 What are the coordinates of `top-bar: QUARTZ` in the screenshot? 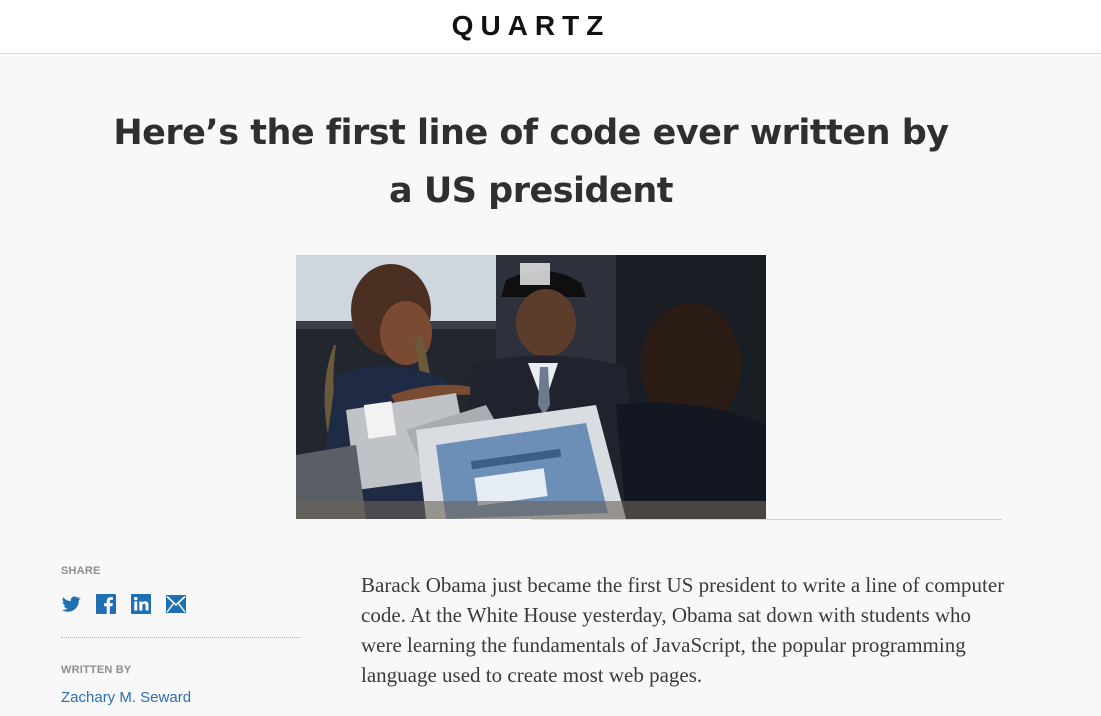 It's located at (550, 27).